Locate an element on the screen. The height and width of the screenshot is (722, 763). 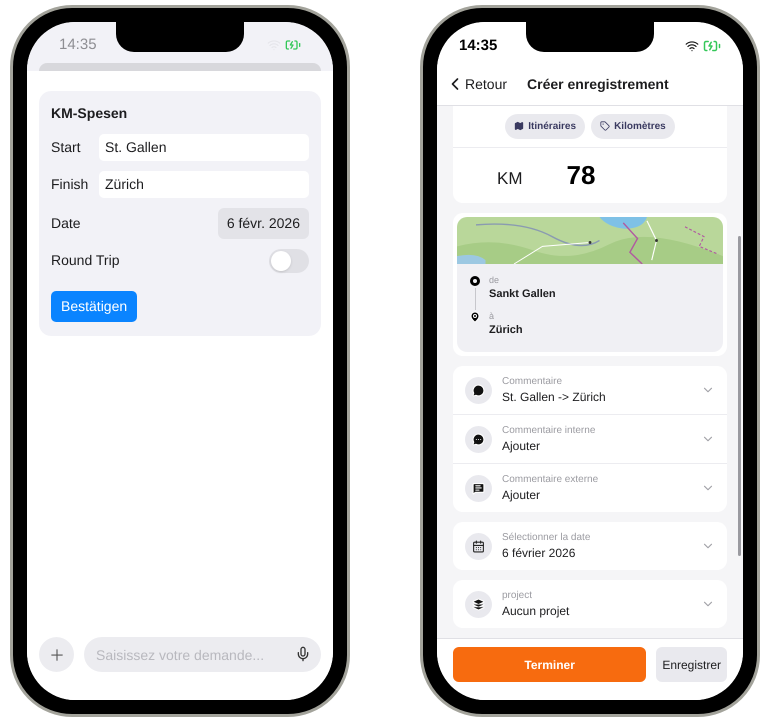
field-label: Start is located at coordinates (66, 147).